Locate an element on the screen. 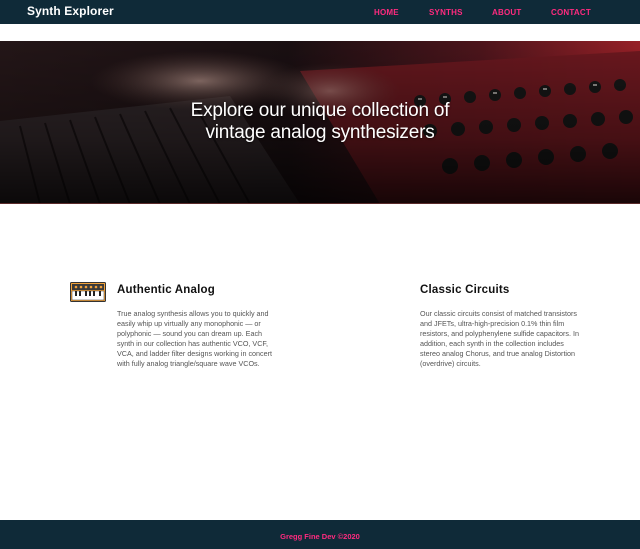 This screenshot has height=549, width=640. nav-link-about: ABOUT is located at coordinates (506, 12).